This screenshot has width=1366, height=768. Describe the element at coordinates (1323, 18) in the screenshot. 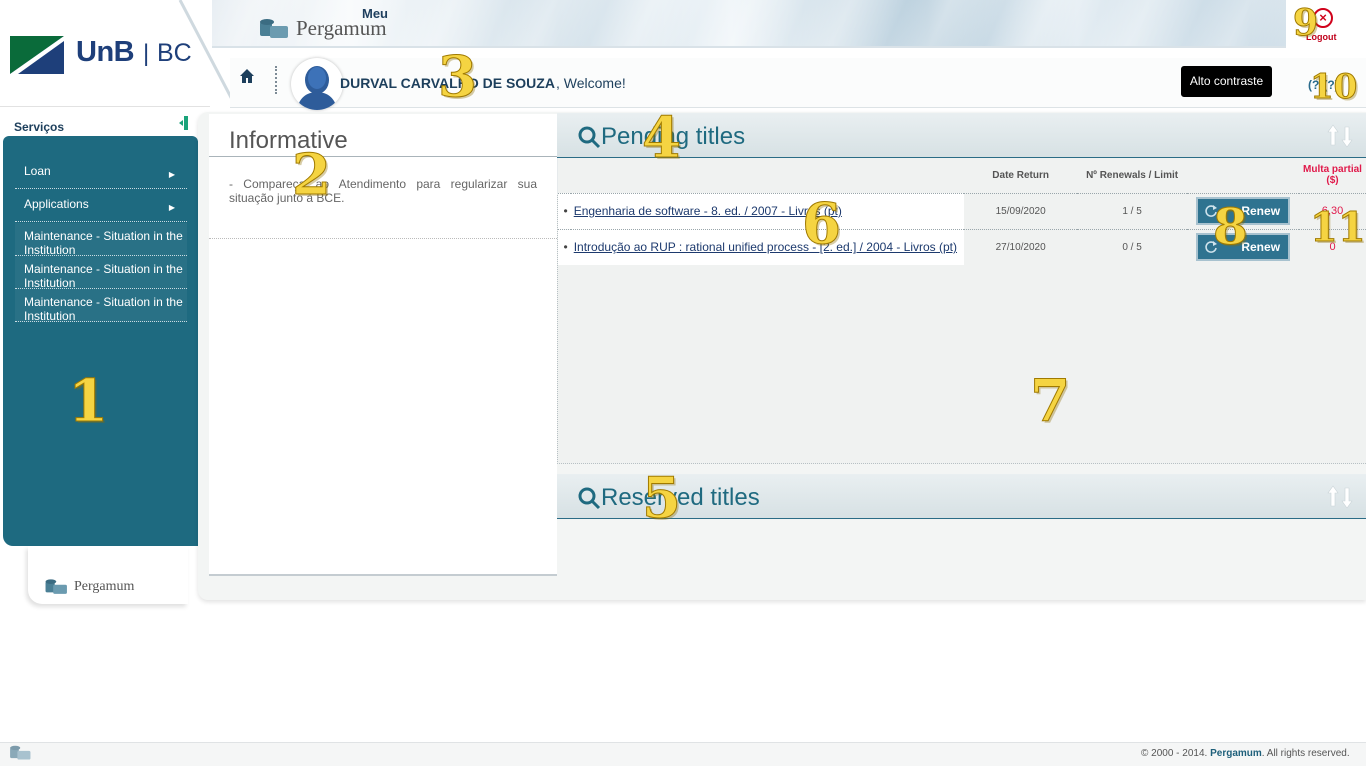

I see `logout-icon: ×` at that location.